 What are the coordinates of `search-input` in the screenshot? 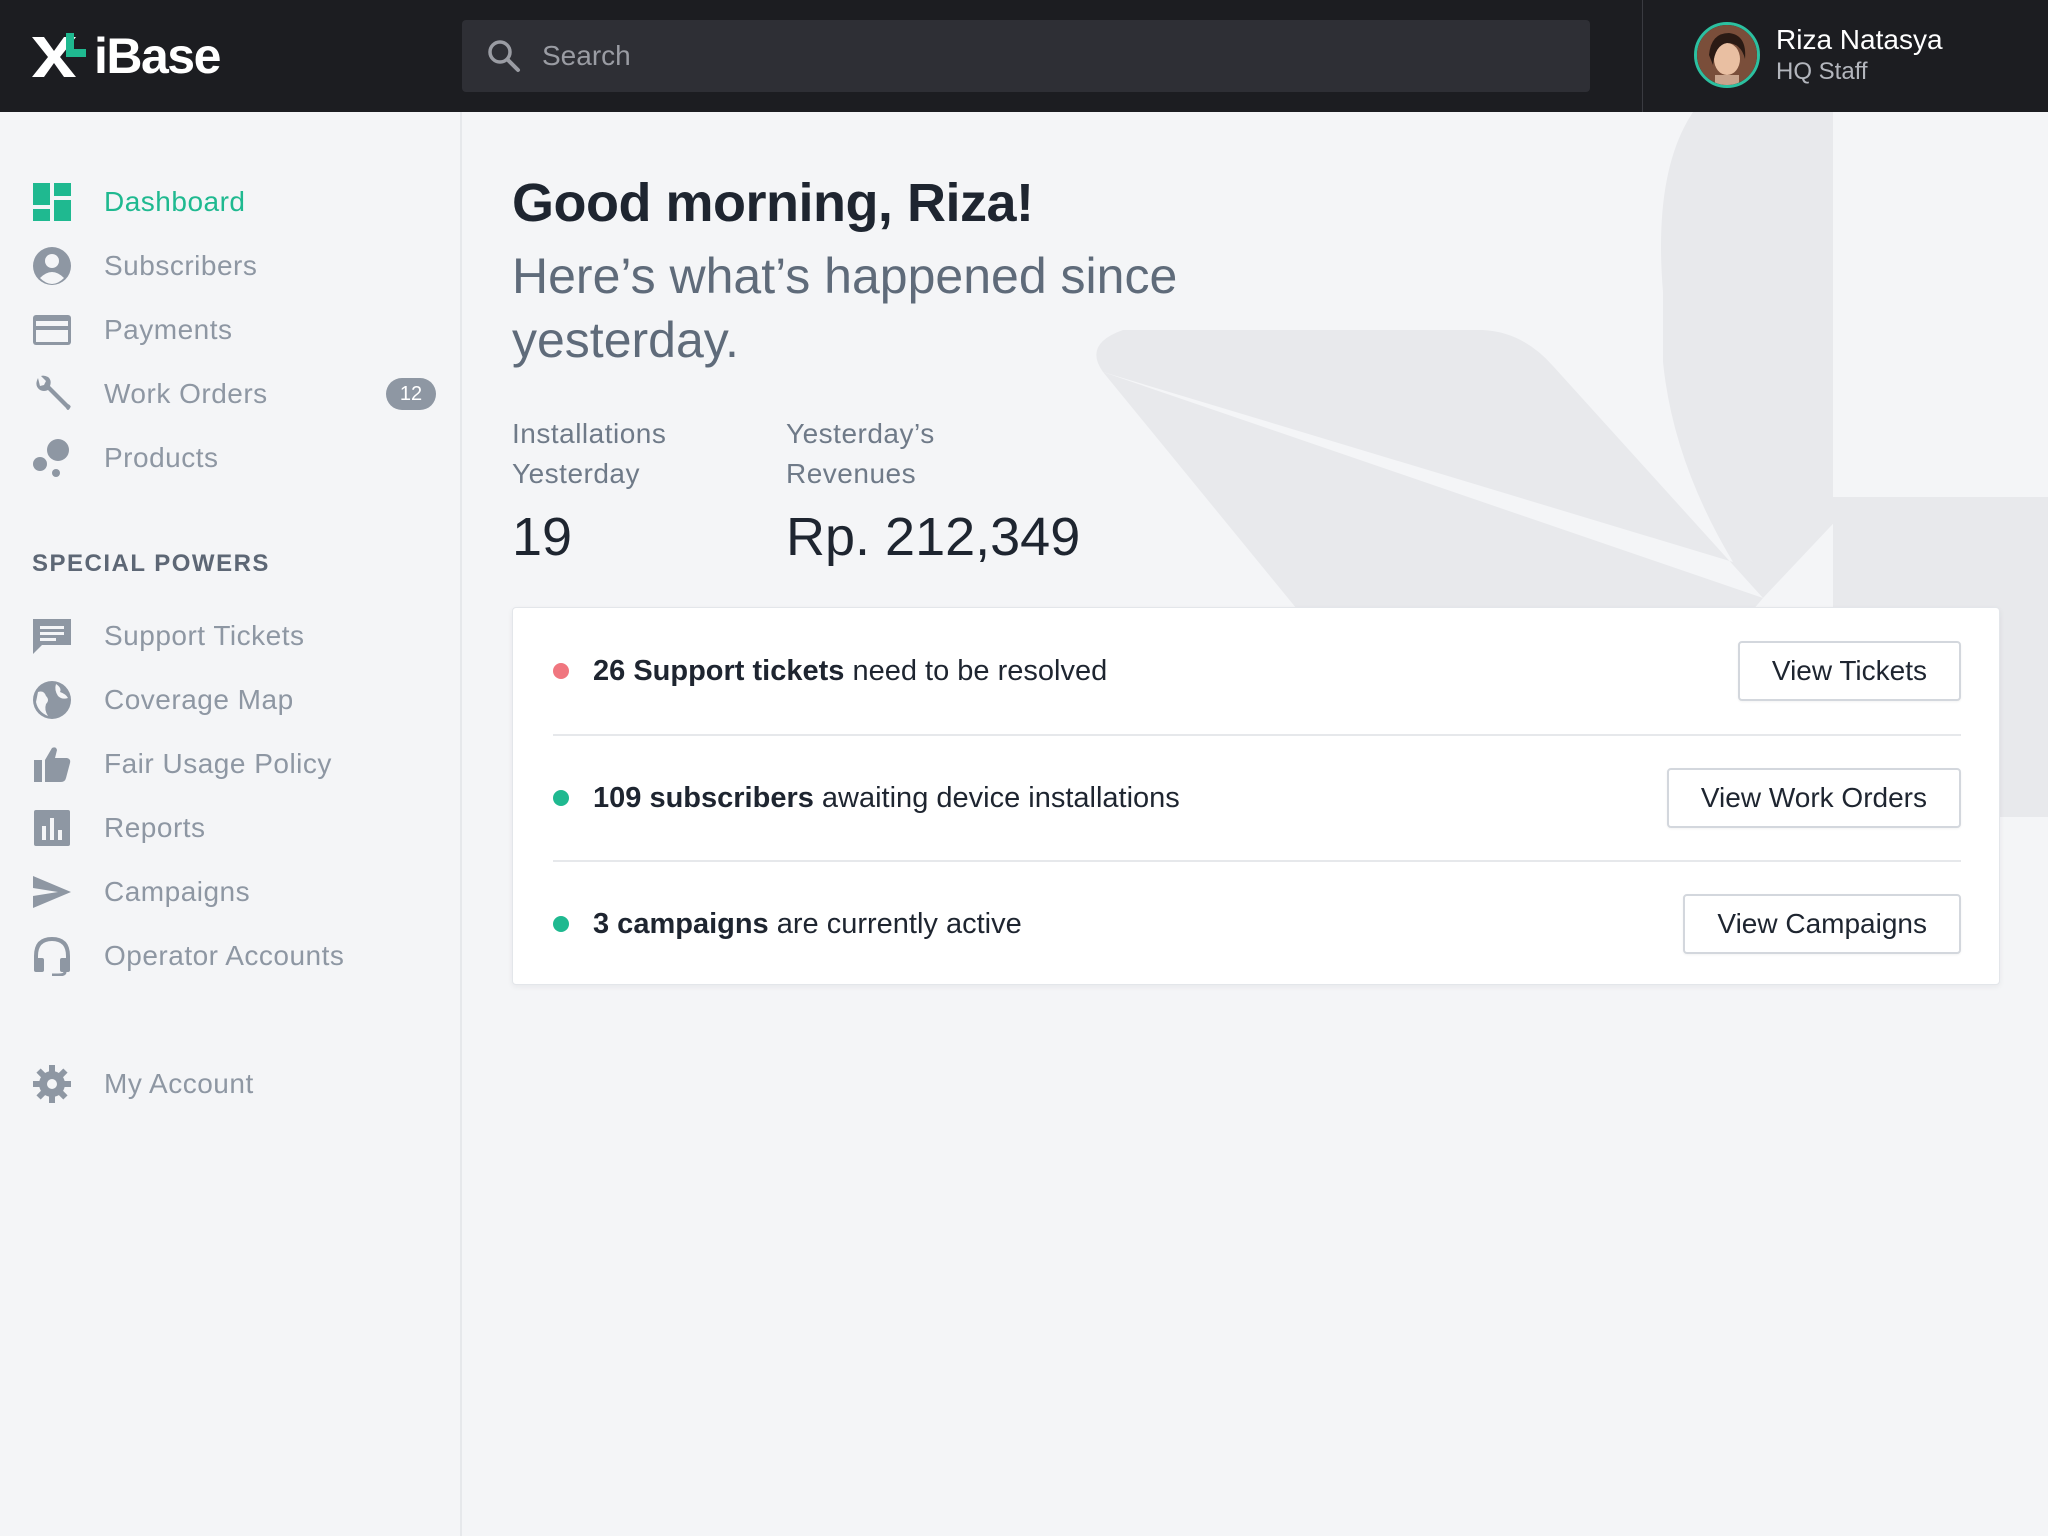 It's located at (1042, 56).